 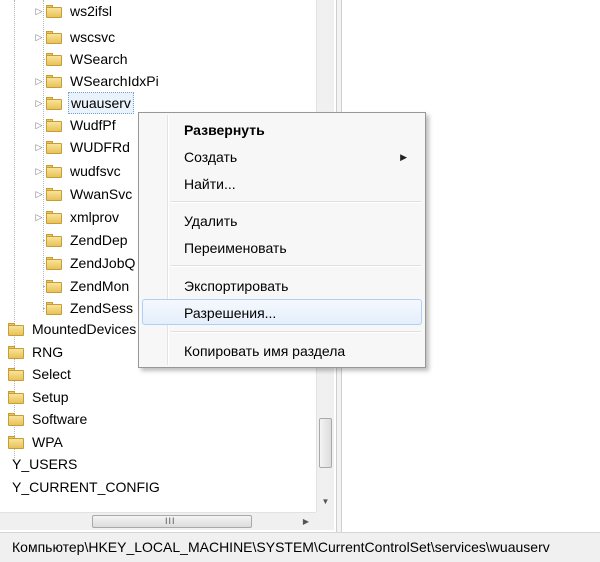 I want to click on tree-item-label: WPA, so click(x=47, y=442).